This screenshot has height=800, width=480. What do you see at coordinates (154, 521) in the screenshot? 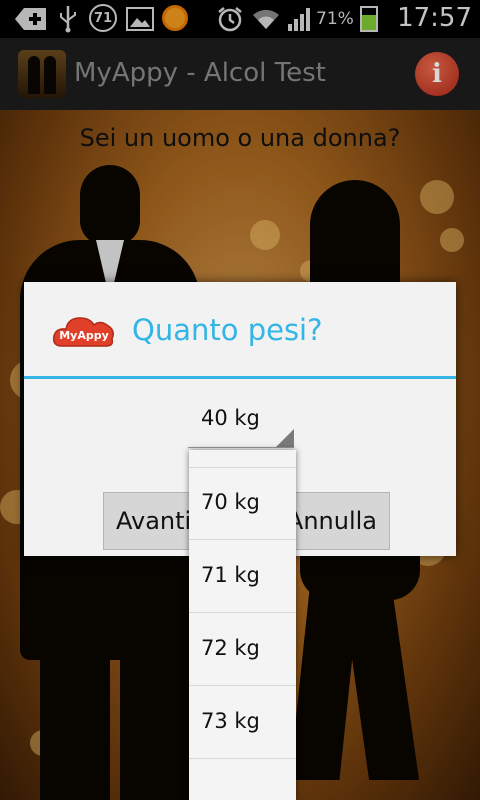
I see `next-button-label: Avanti` at bounding box center [154, 521].